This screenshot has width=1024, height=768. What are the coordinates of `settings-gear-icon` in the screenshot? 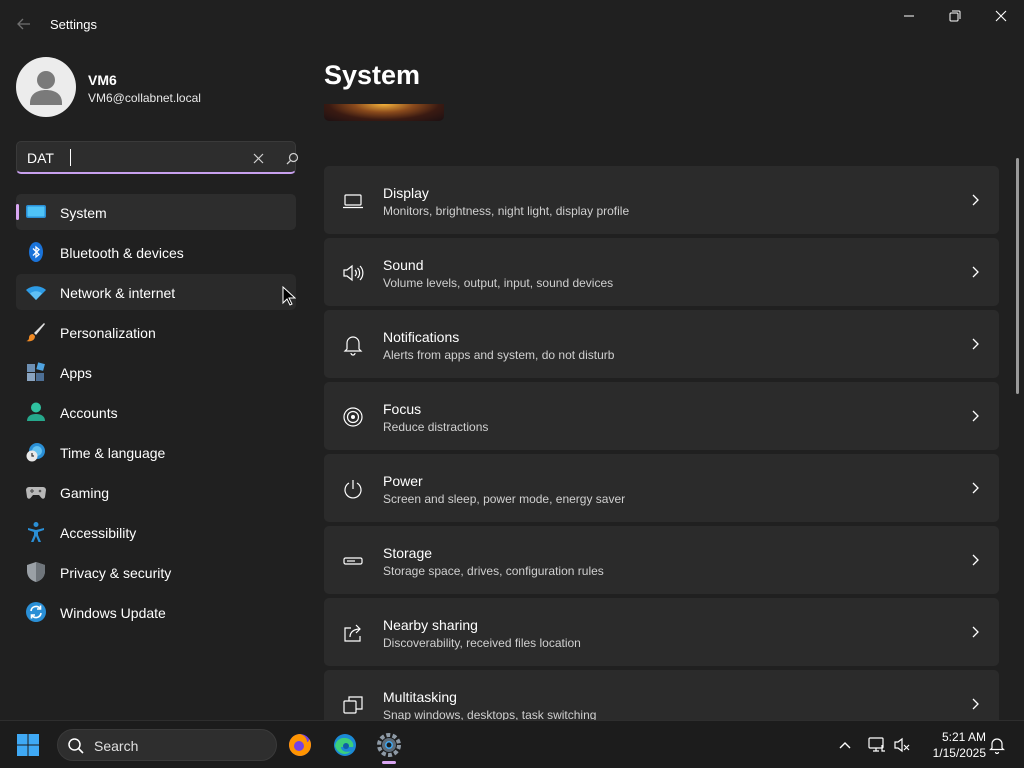 It's located at (389, 745).